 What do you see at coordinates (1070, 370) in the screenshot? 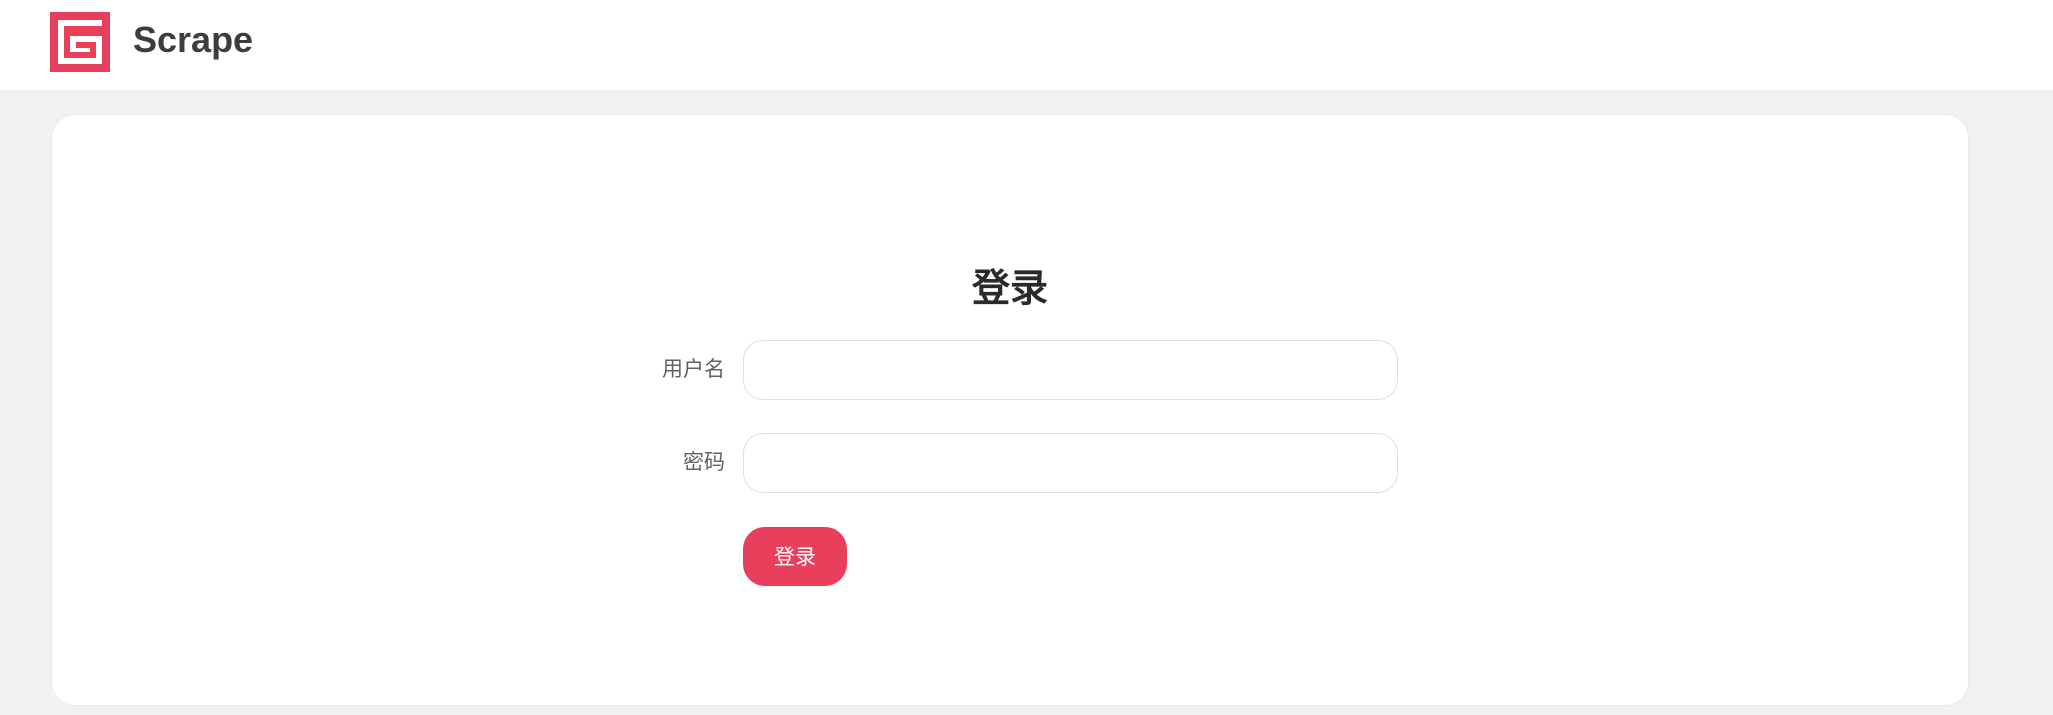
I see `username-input` at bounding box center [1070, 370].